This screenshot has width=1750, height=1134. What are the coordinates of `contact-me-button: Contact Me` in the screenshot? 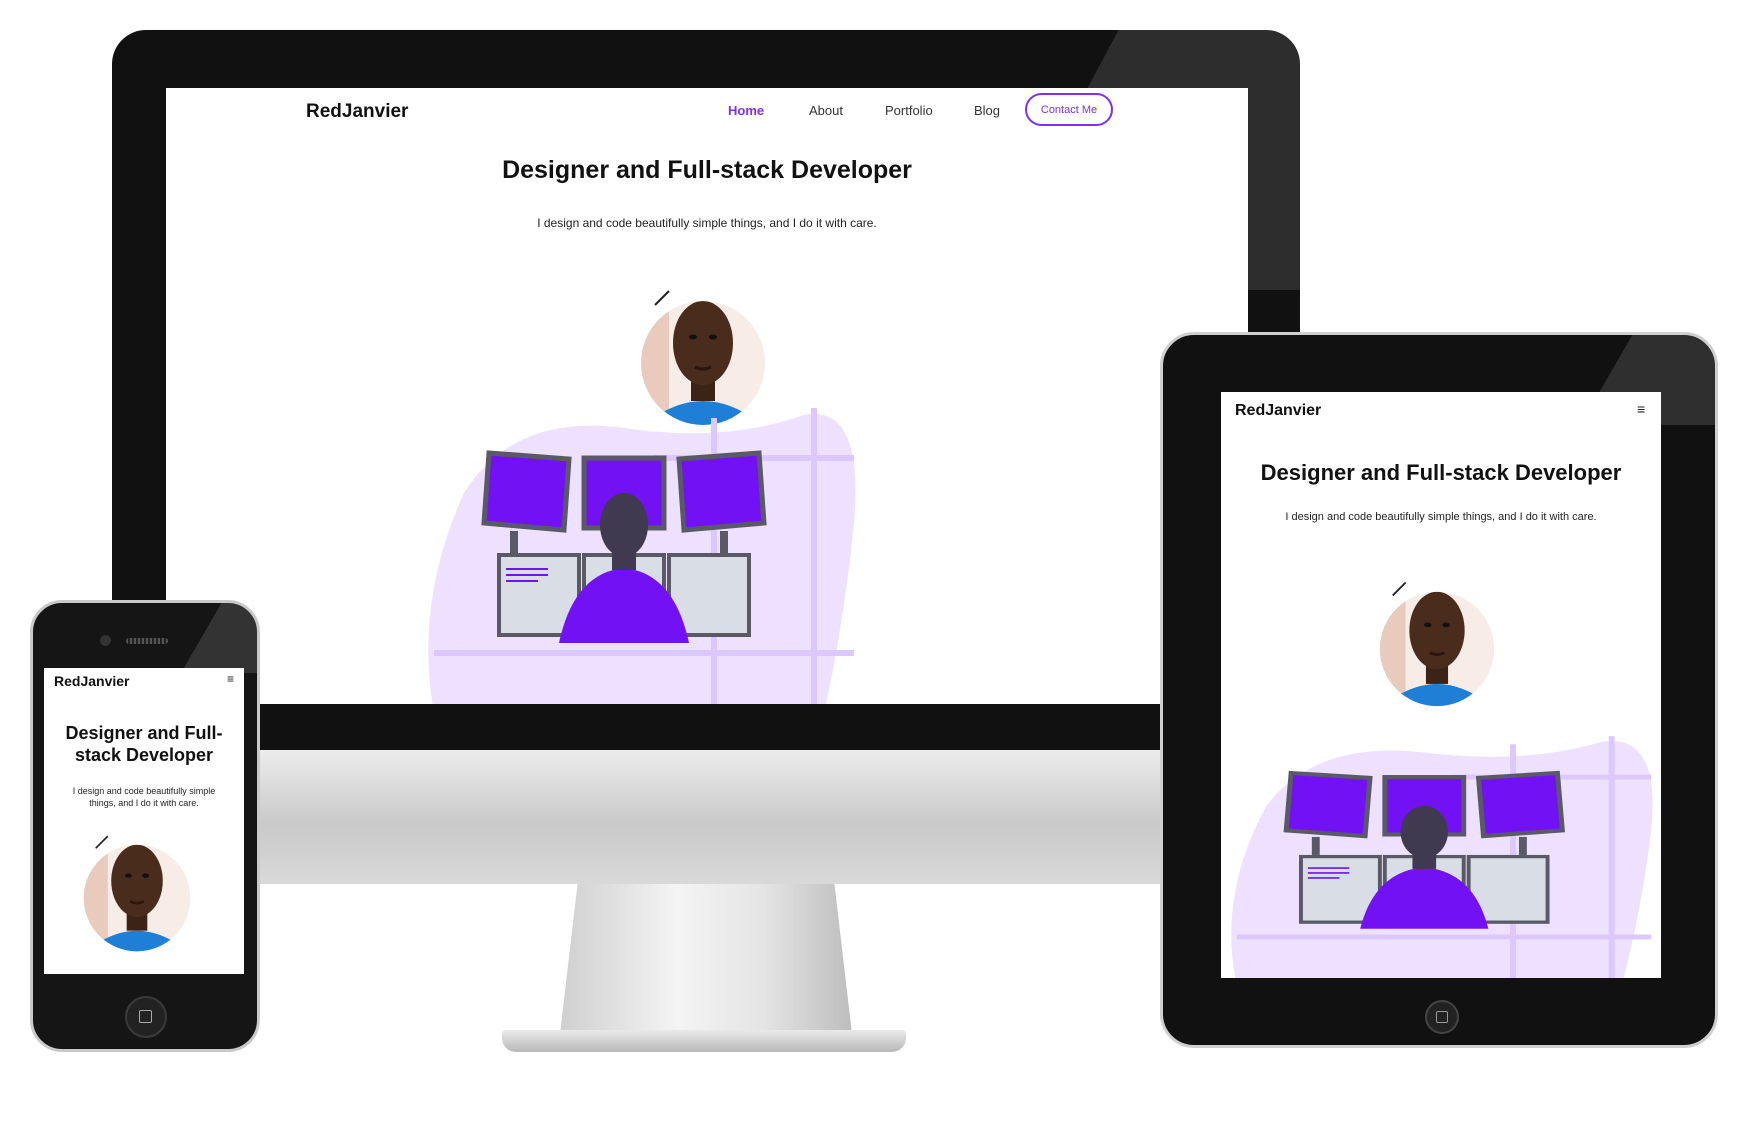 It's located at (1069, 109).